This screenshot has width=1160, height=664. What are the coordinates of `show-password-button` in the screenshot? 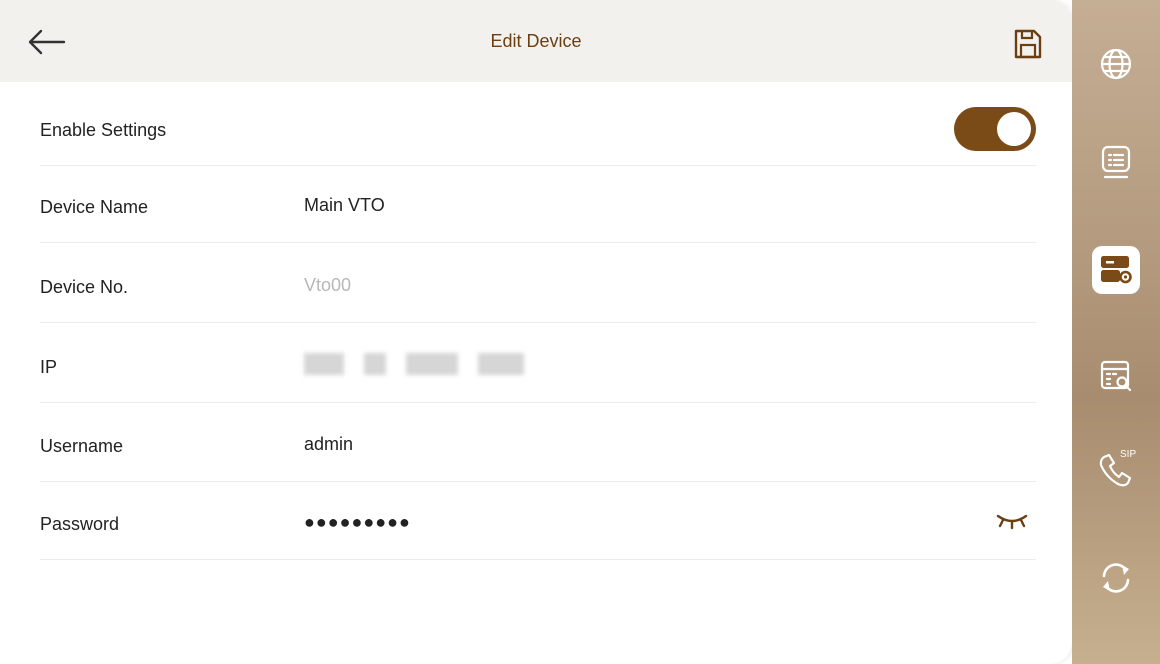 It's located at (1012, 521).